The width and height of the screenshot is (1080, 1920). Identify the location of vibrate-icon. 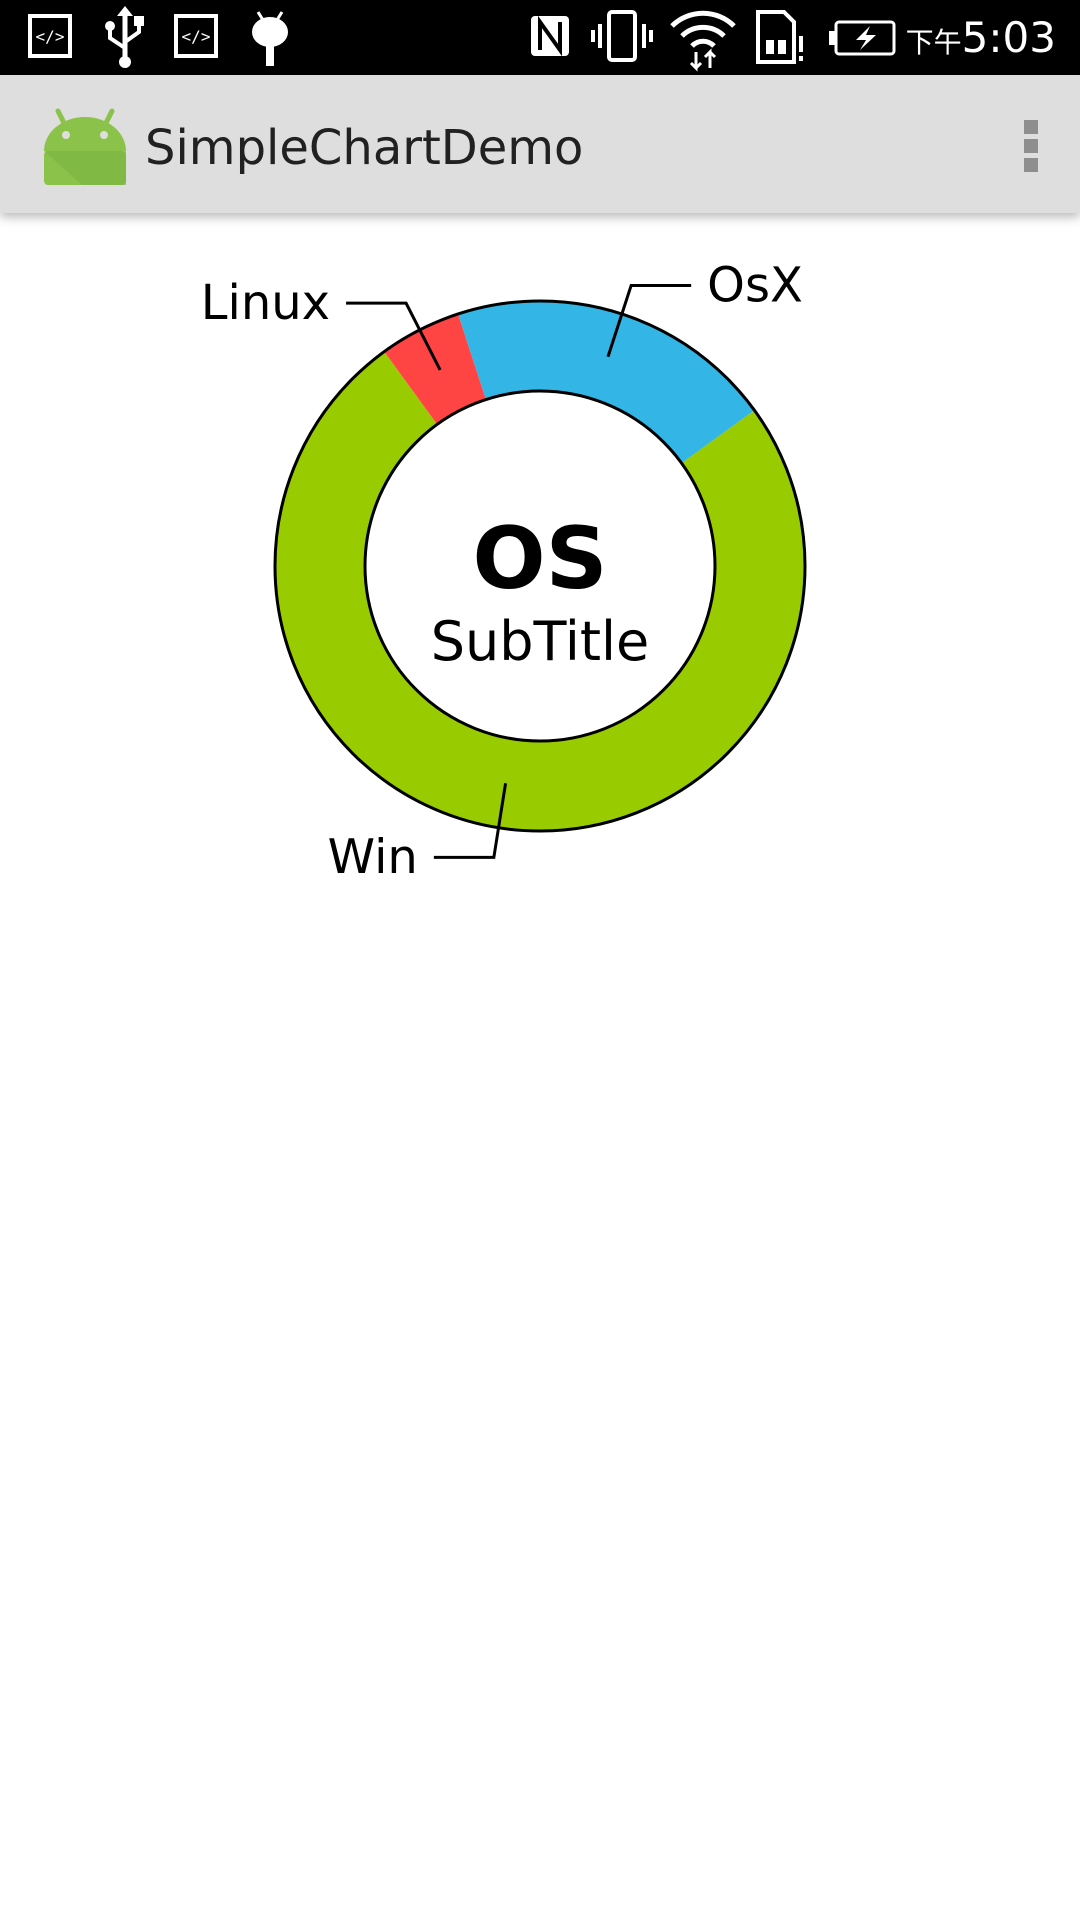
(622, 36).